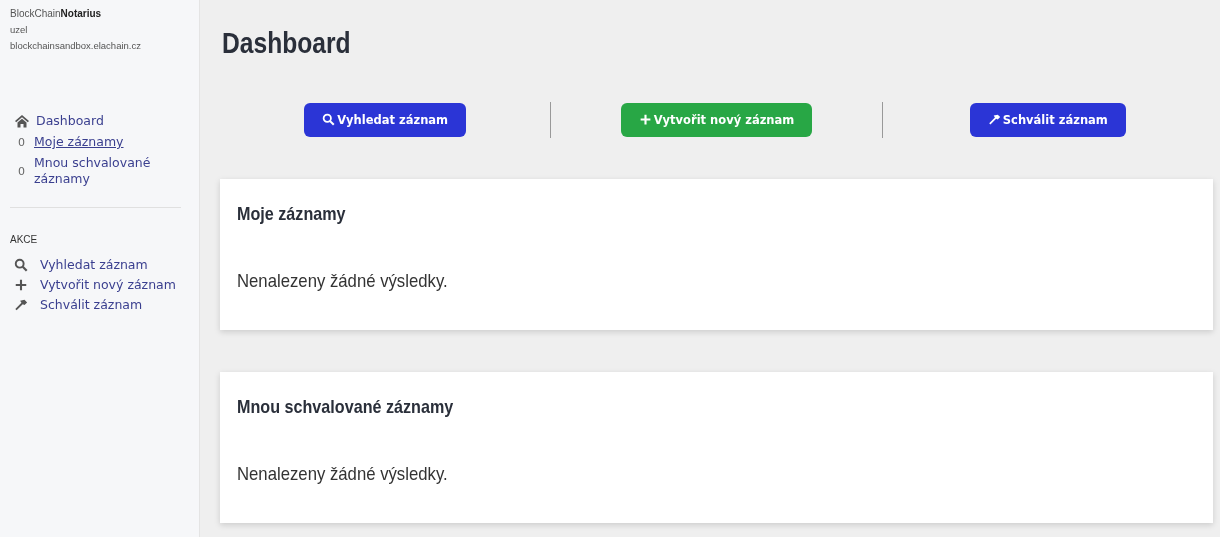 The width and height of the screenshot is (1220, 537). What do you see at coordinates (99, 171) in the screenshot?
I see `nav-link: Mnou schvalované záznamy` at bounding box center [99, 171].